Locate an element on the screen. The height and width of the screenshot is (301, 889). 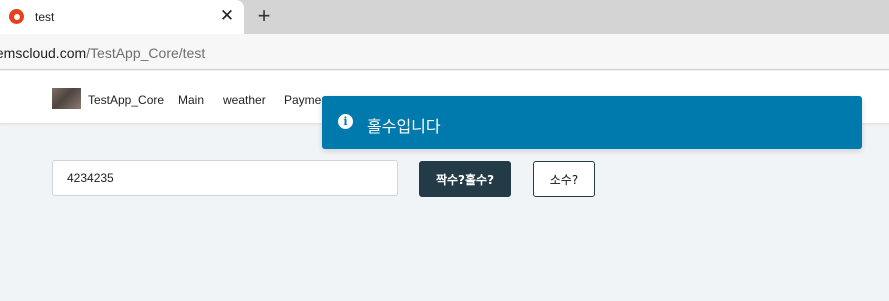
info-icon: i is located at coordinates (345, 121).